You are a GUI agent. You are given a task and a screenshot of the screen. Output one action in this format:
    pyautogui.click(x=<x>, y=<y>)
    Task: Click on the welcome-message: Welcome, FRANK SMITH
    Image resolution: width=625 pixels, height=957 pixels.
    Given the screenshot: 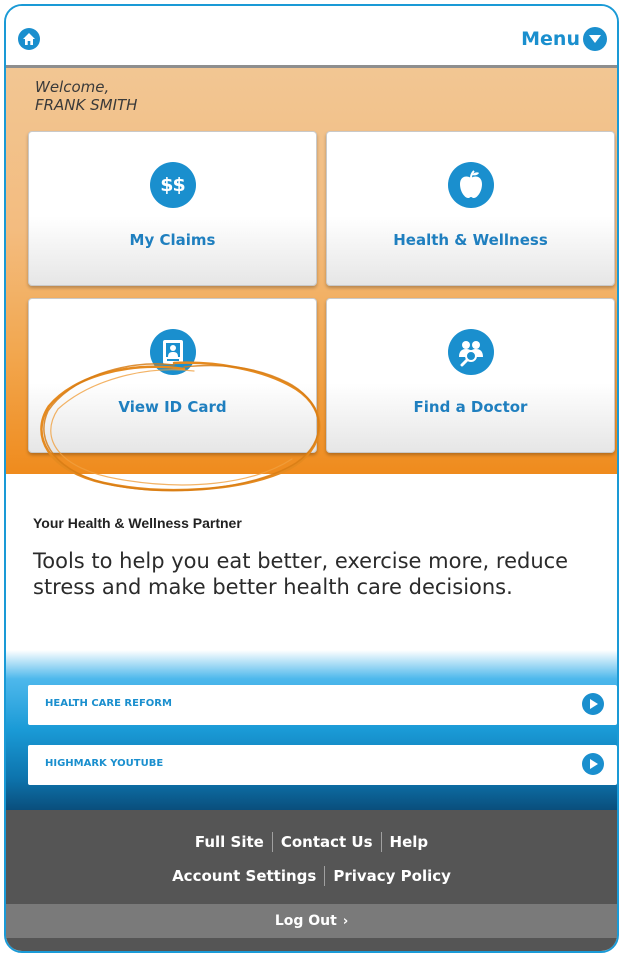 What is the action you would take?
    pyautogui.click(x=86, y=96)
    